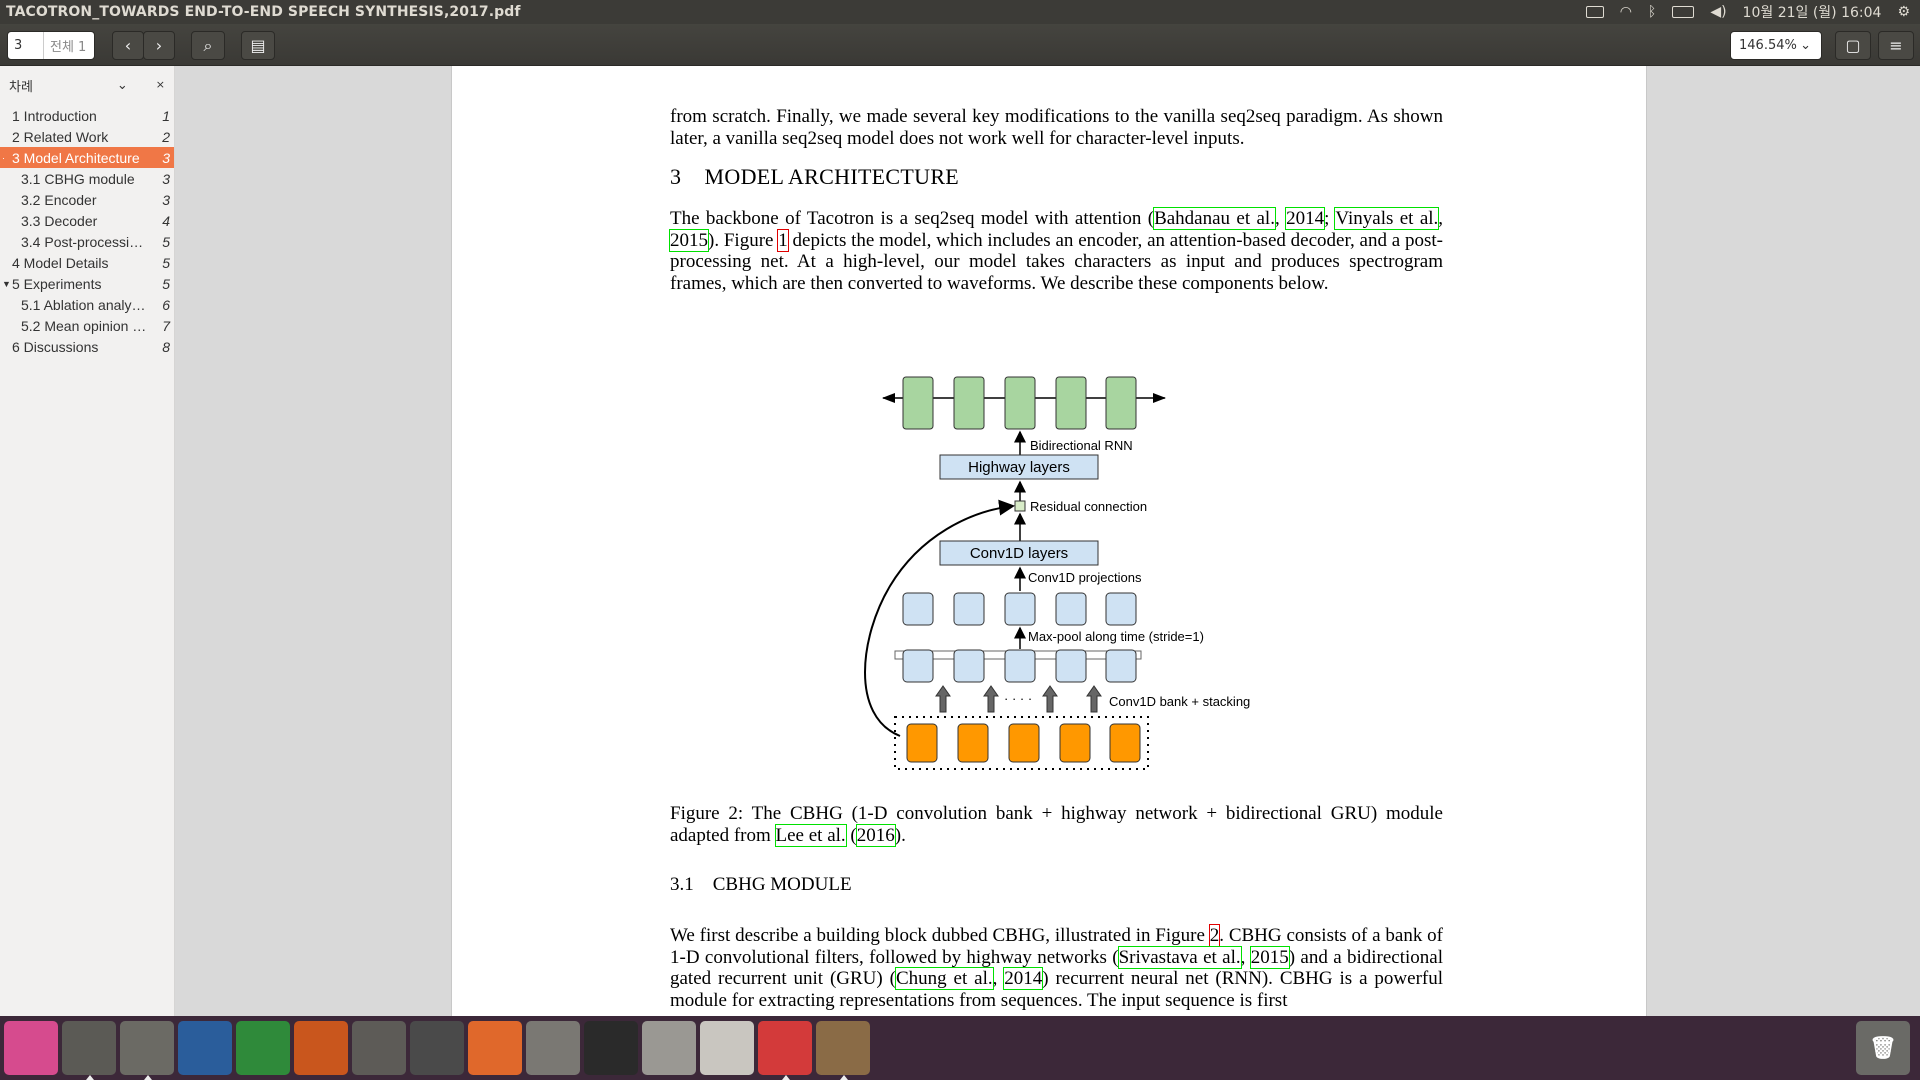  What do you see at coordinates (379, 1048) in the screenshot?
I see `calculator-icon` at bounding box center [379, 1048].